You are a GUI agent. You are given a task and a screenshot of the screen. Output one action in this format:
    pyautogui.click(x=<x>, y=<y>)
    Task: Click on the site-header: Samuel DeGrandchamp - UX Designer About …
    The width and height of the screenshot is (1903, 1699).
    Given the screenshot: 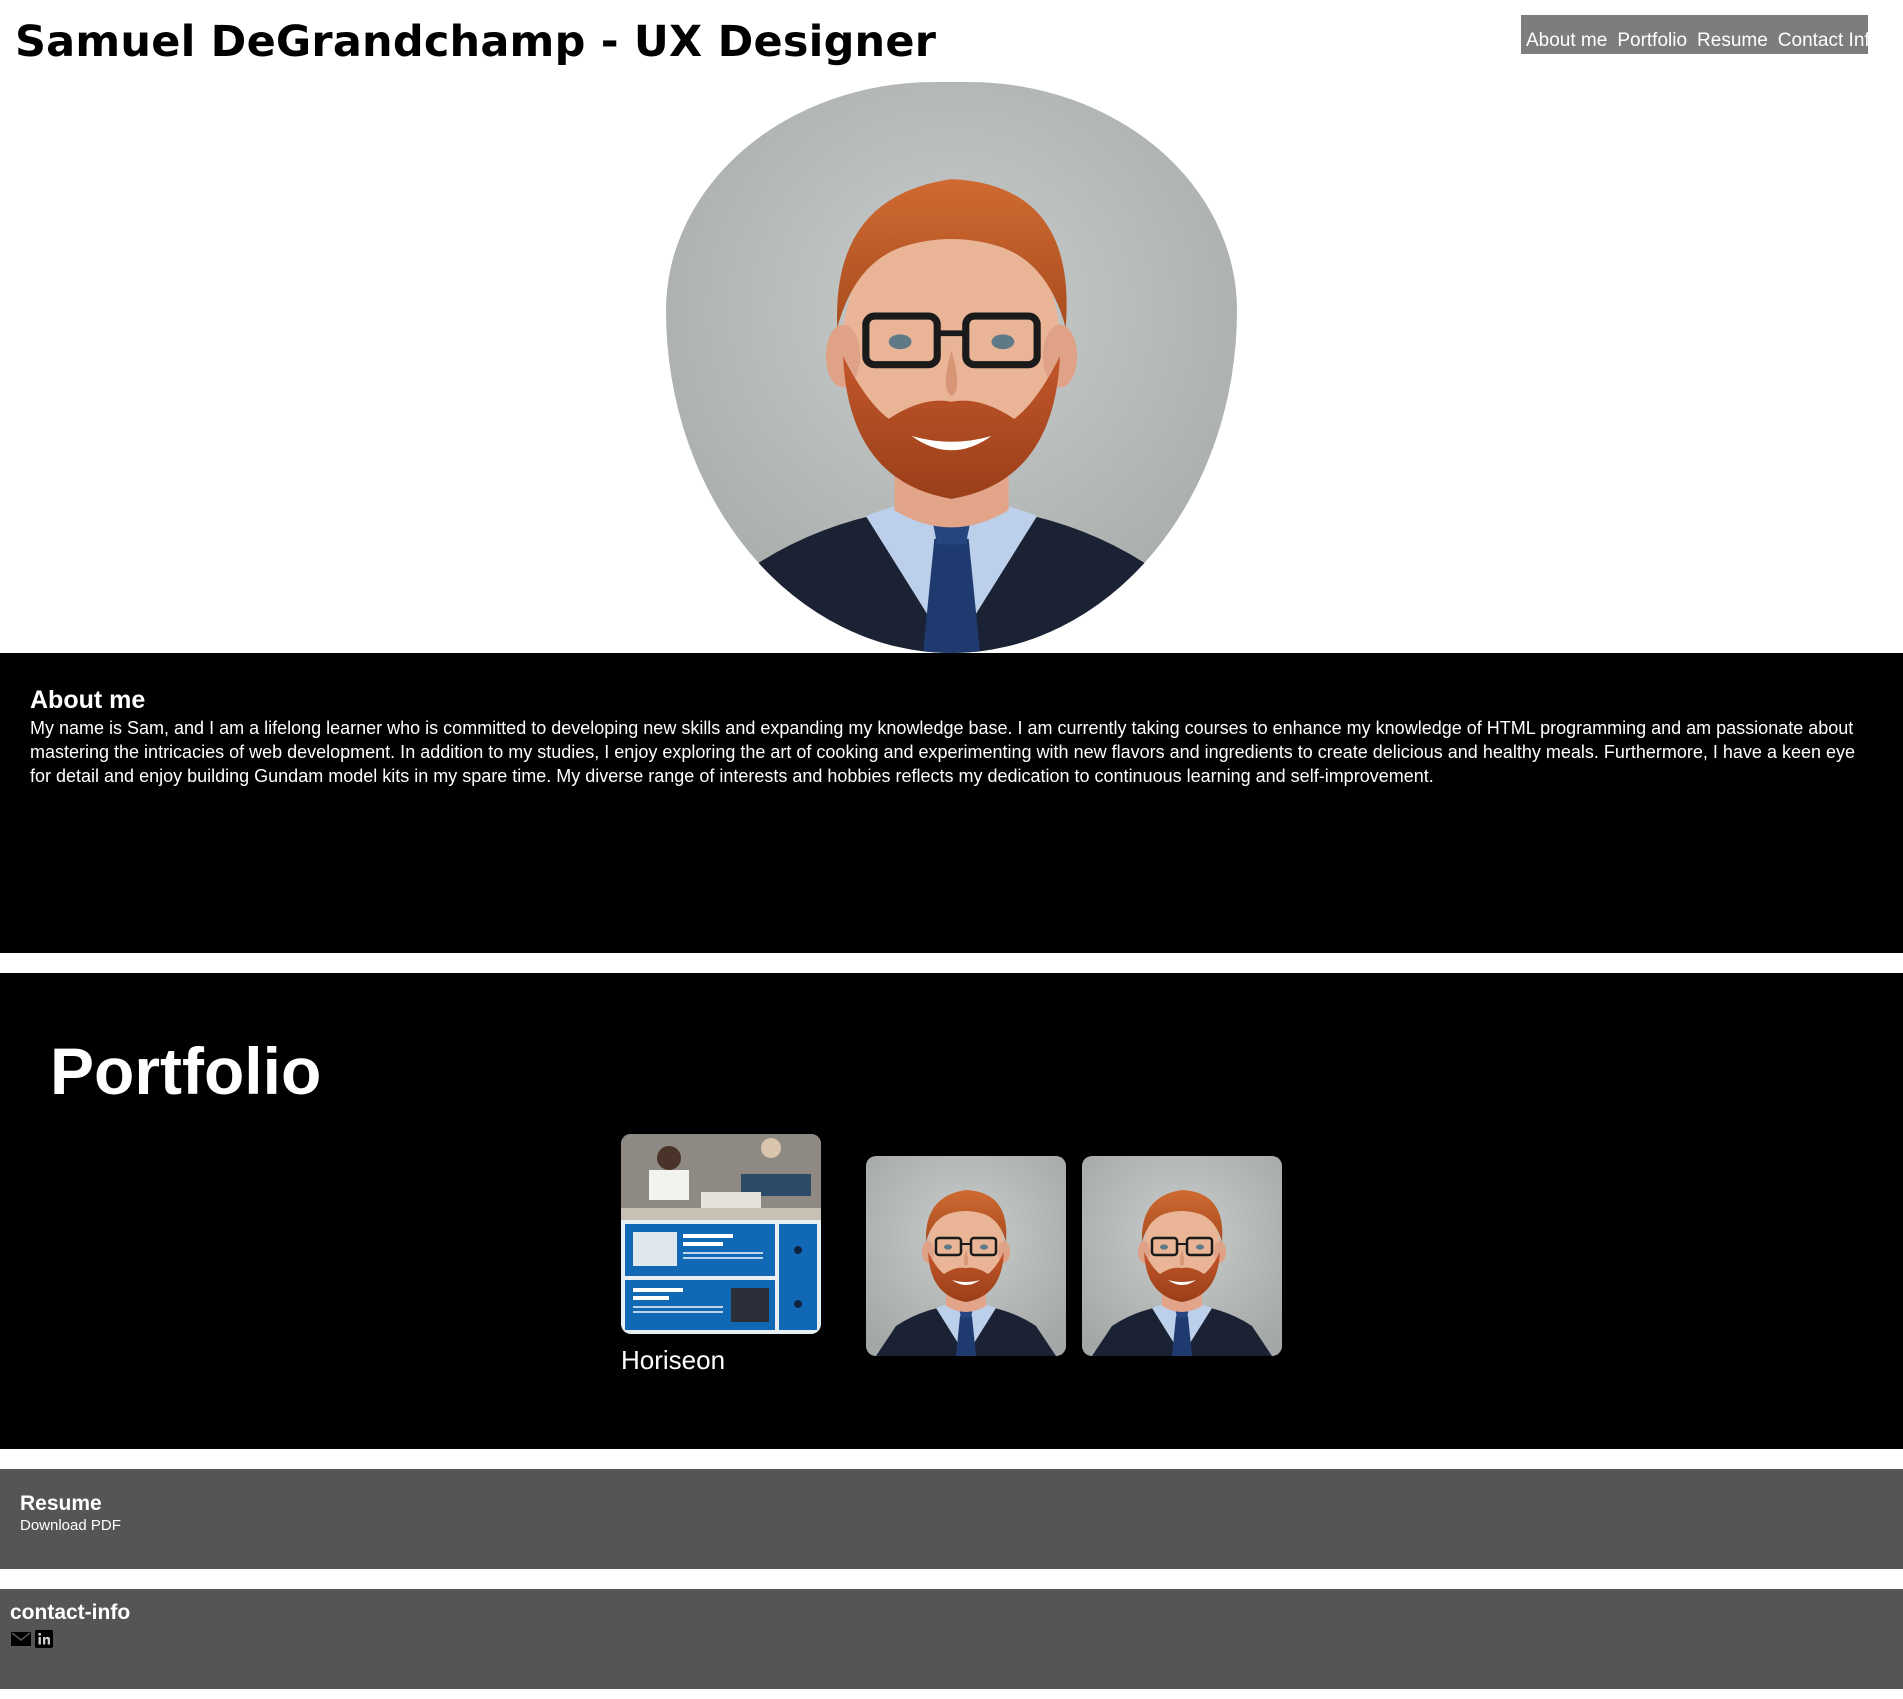 What is the action you would take?
    pyautogui.click(x=951, y=40)
    